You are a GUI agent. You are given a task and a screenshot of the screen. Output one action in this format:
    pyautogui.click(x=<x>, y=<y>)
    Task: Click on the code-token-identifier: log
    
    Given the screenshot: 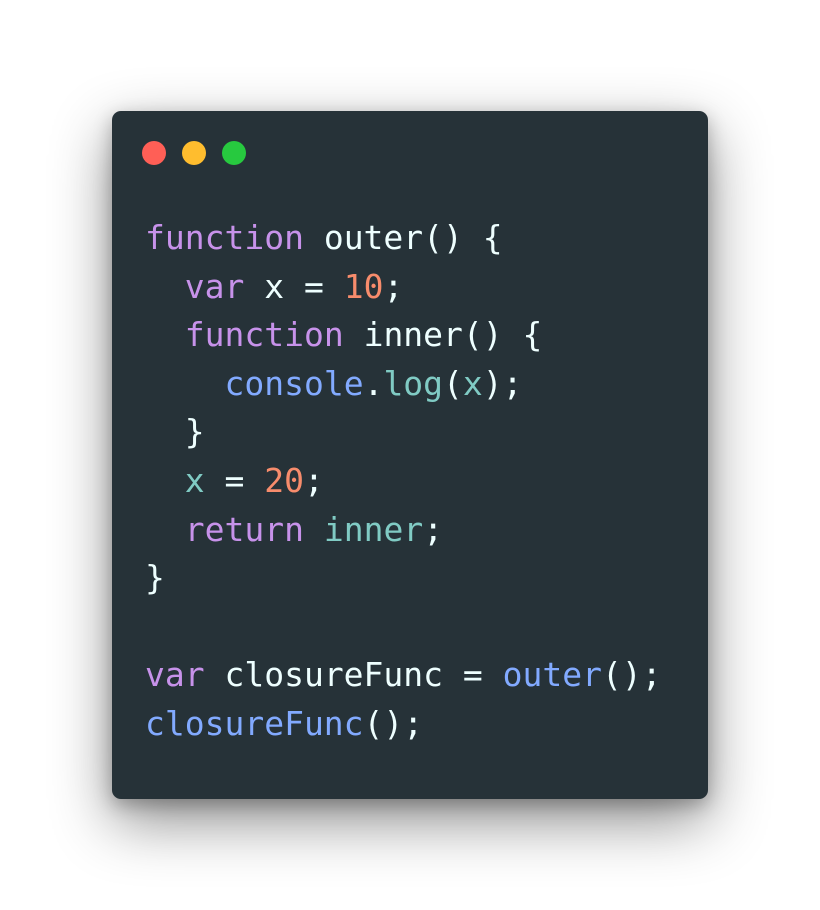 What is the action you would take?
    pyautogui.click(x=413, y=383)
    